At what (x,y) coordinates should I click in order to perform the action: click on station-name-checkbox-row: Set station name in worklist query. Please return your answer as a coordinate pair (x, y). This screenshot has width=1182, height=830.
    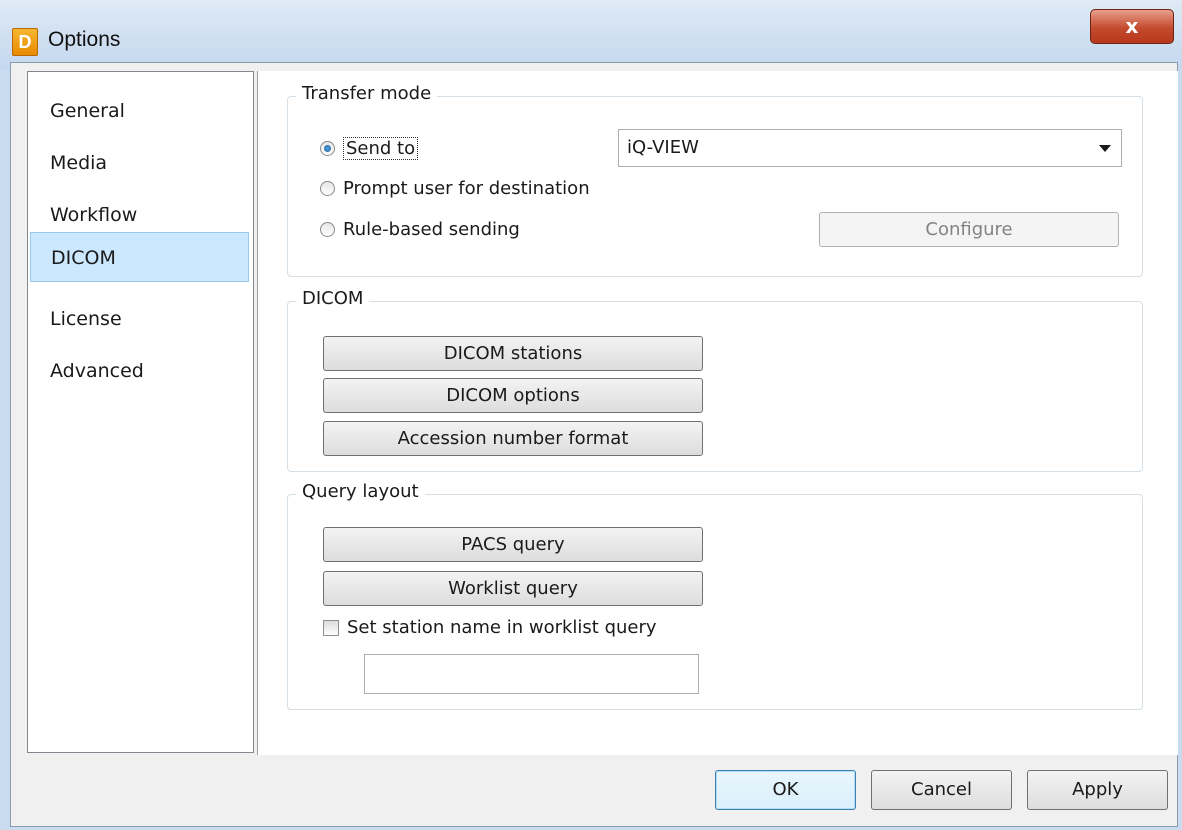
    Looking at the image, I should click on (490, 627).